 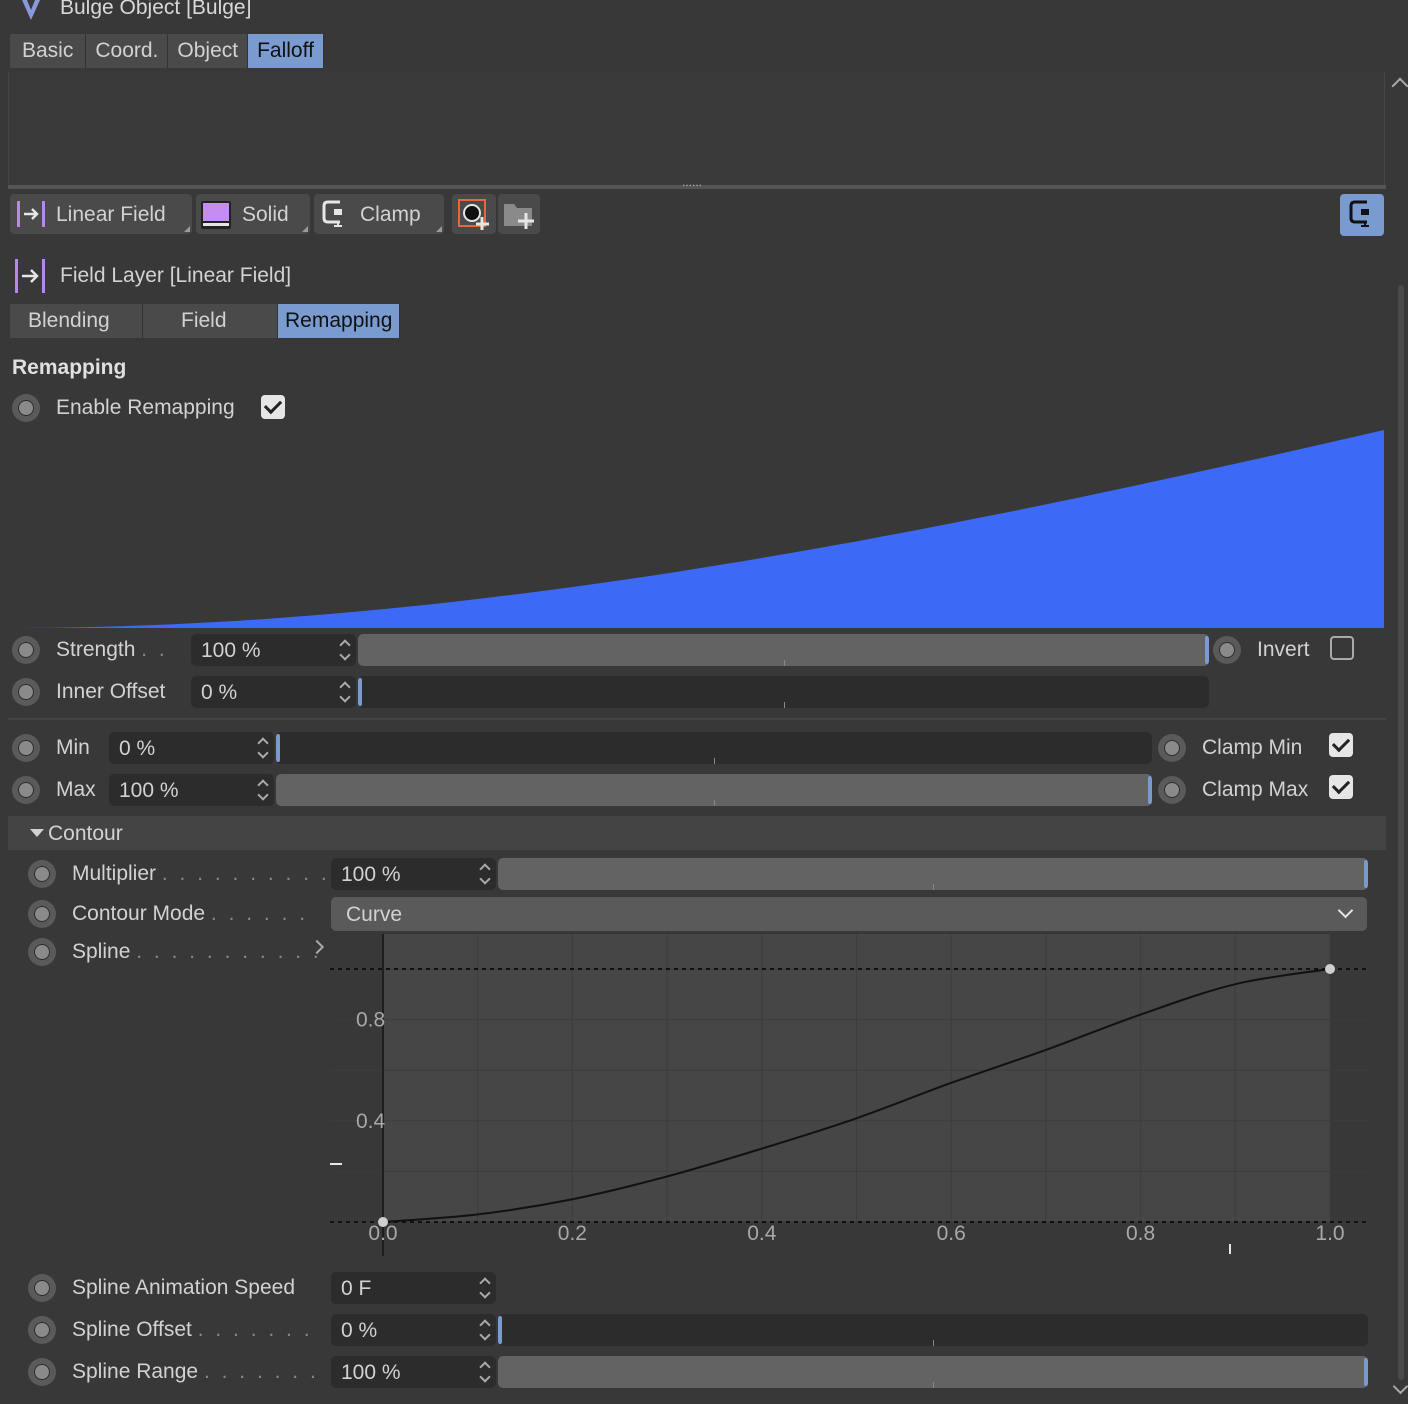 I want to click on spline-label-text: Spline, so click(x=101, y=951).